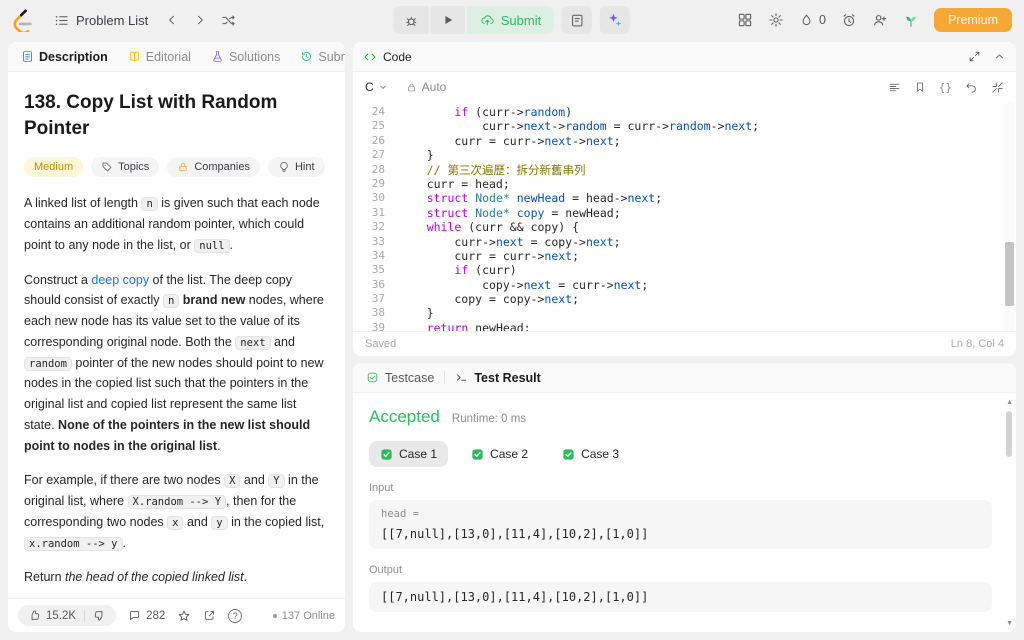  What do you see at coordinates (404, 416) in the screenshot?
I see `status-accepted: Accepted` at bounding box center [404, 416].